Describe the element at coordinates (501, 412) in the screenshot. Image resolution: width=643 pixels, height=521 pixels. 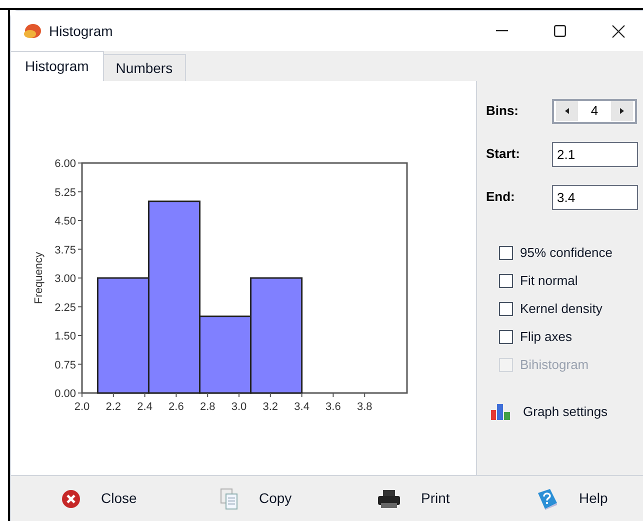
I see `bar-chart-icon` at that location.